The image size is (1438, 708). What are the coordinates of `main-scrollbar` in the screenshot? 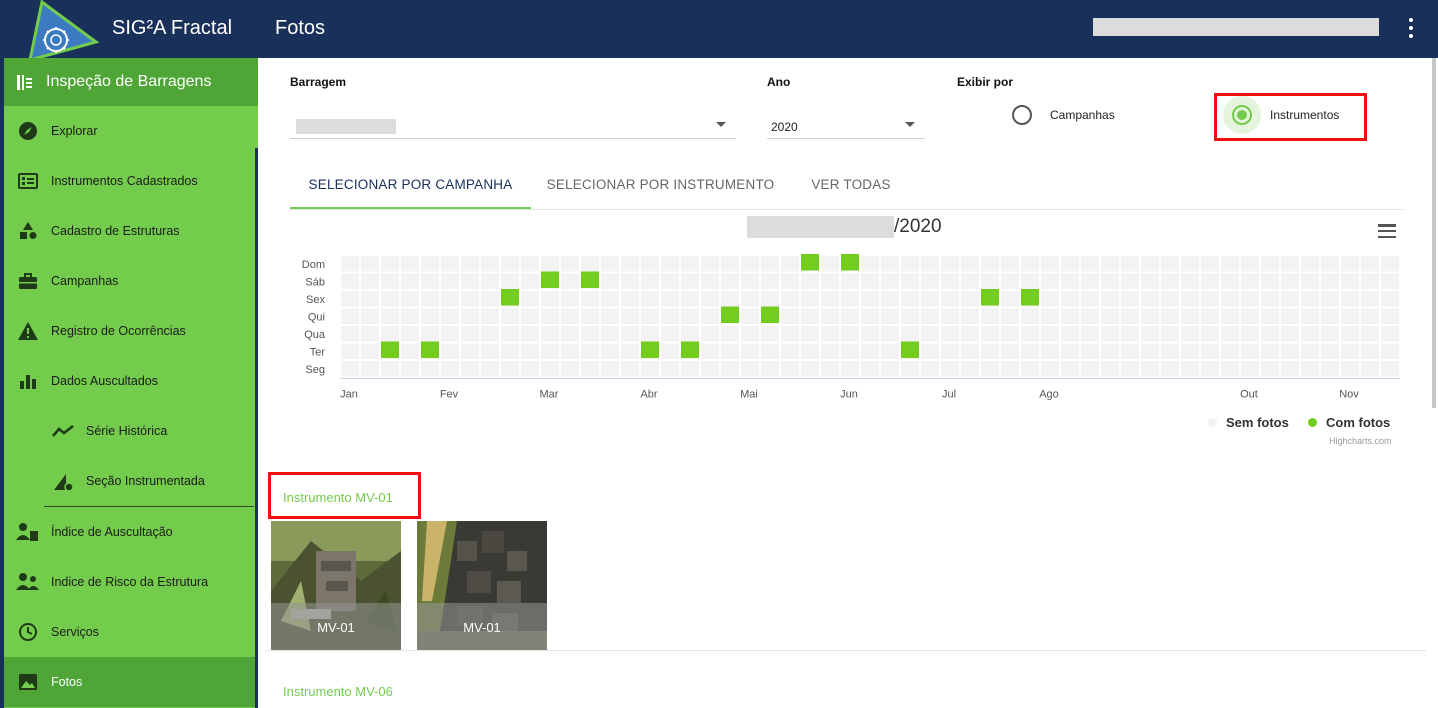 It's located at (1434, 233).